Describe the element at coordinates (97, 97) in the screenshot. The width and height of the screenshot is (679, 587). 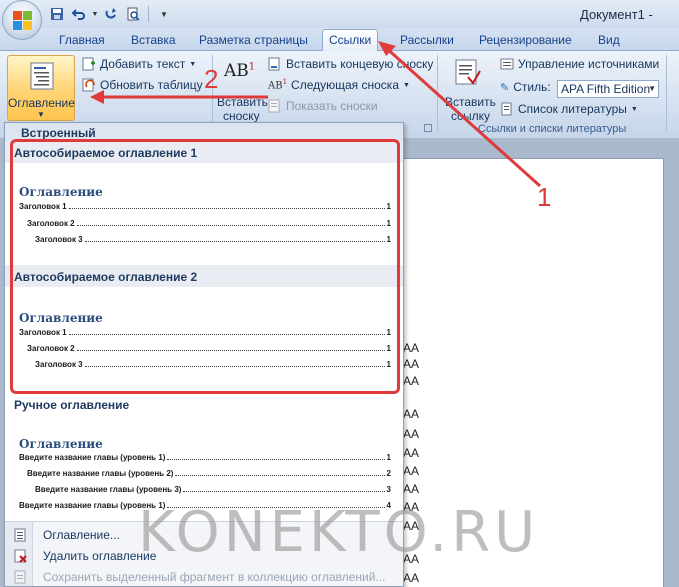
I see `arrow-2-head` at that location.